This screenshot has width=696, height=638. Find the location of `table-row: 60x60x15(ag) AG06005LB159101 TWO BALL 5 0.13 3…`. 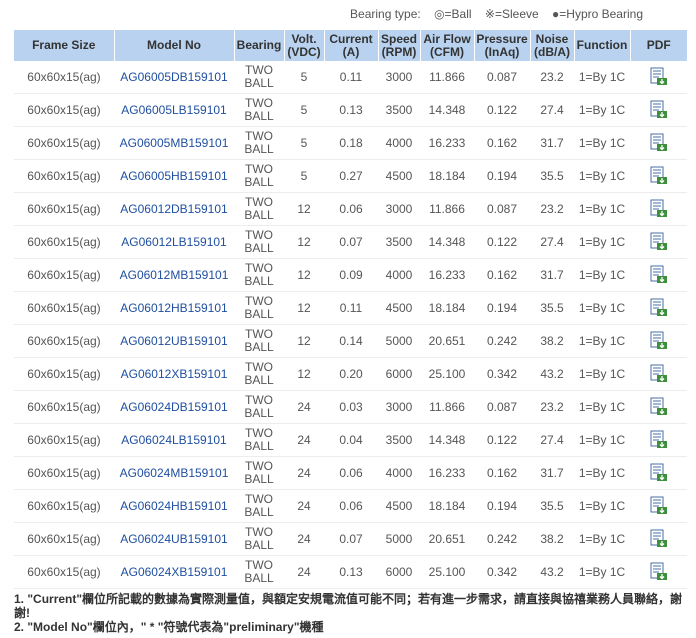

table-row: 60x60x15(ag) AG06005LB159101 TWO BALL 5 0.13 3… is located at coordinates (350, 110).